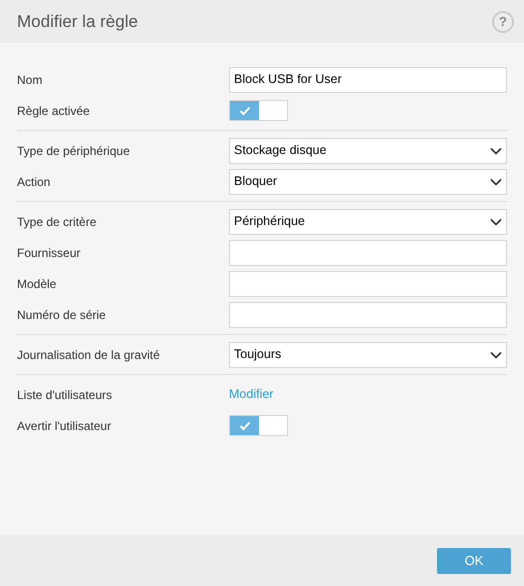 This screenshot has height=586, width=524. I want to click on dropdown: Bloquer, so click(368, 181).